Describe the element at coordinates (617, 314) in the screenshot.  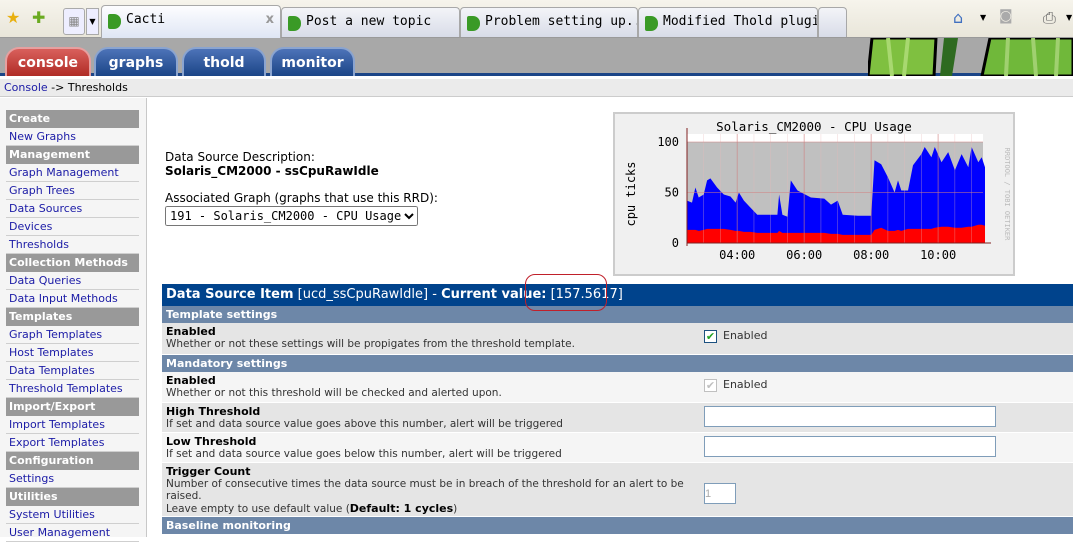
I see `section-template-settings: Template settings` at that location.